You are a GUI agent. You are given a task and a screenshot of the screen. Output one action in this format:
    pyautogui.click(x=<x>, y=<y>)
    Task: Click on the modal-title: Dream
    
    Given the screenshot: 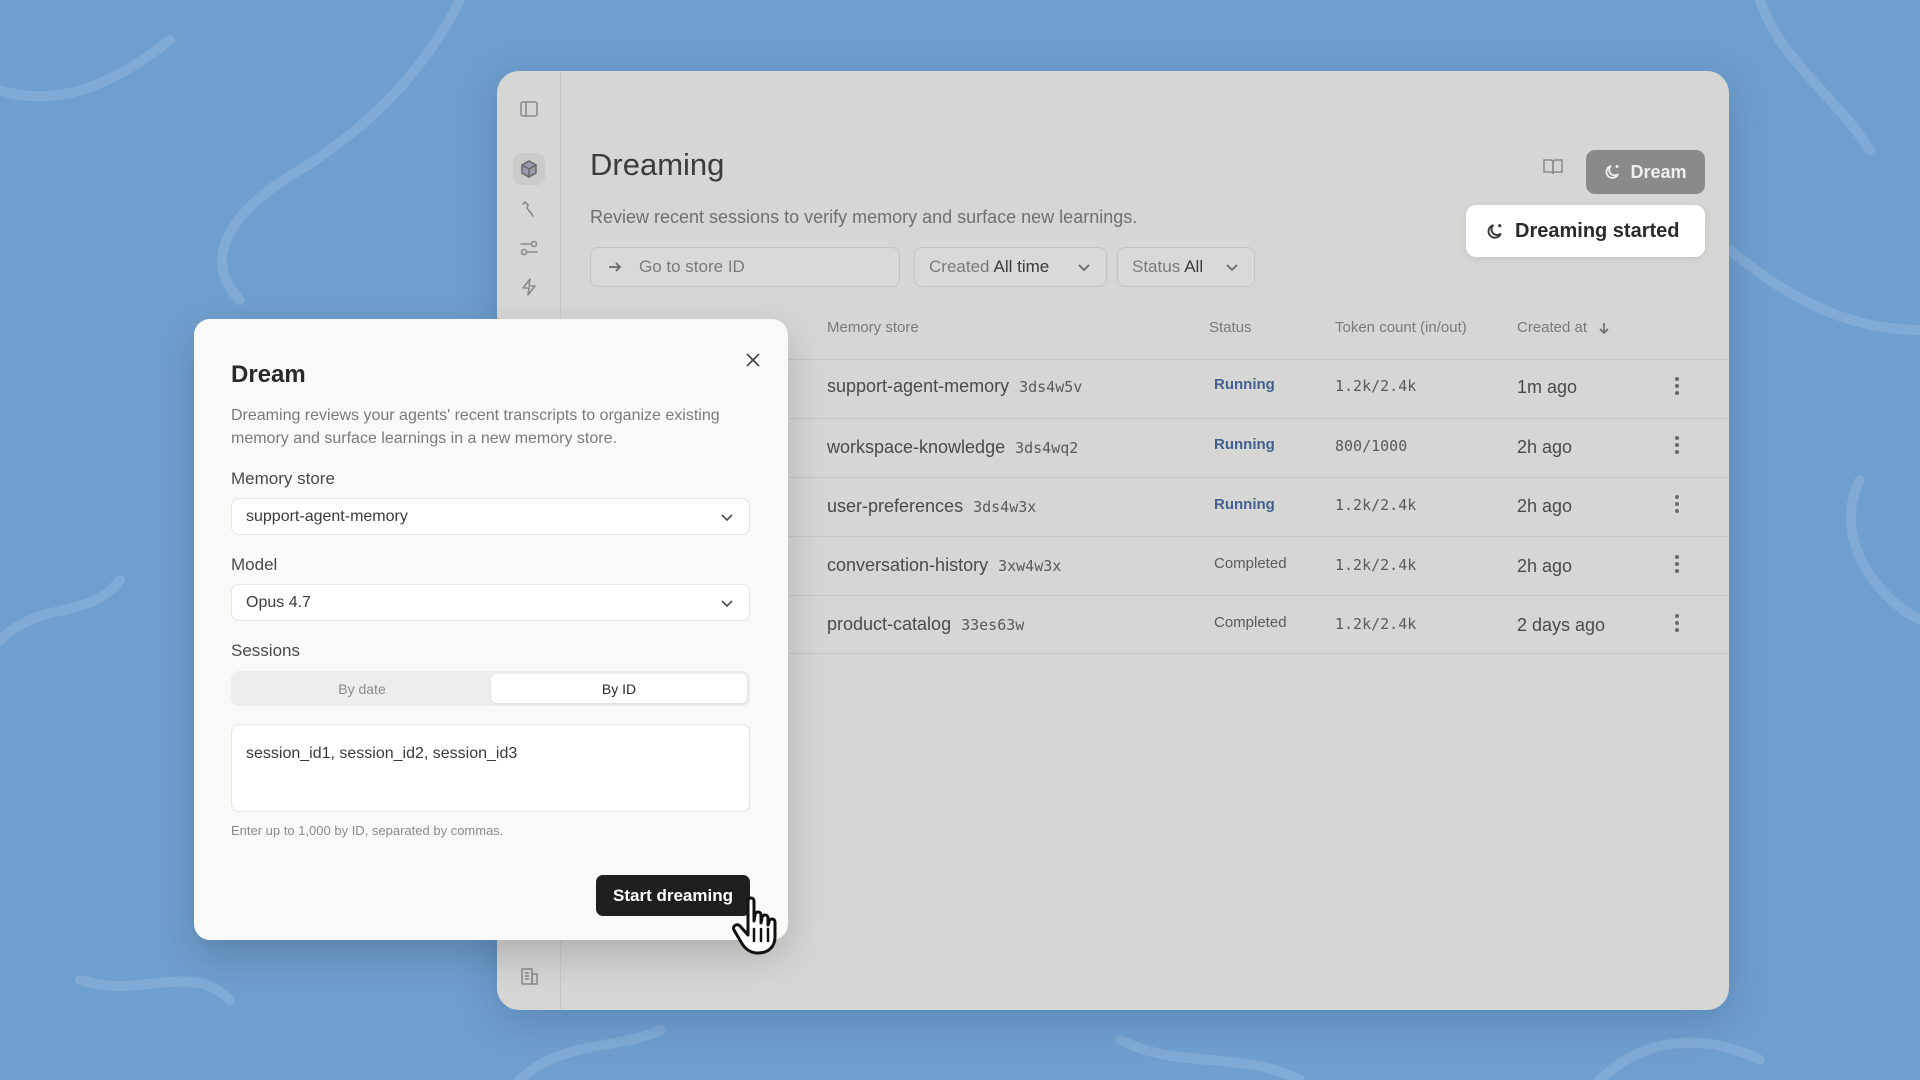 What is the action you would take?
    pyautogui.click(x=268, y=374)
    